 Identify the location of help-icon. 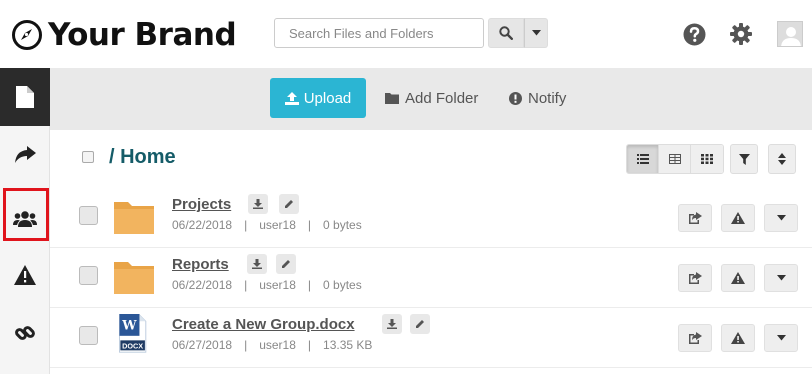
(694, 34).